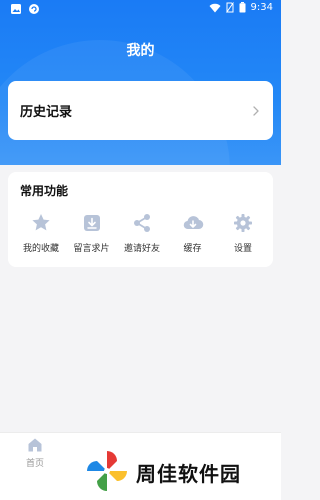  Describe the element at coordinates (140, 10) in the screenshot. I see `status-bar: 9:34` at that location.